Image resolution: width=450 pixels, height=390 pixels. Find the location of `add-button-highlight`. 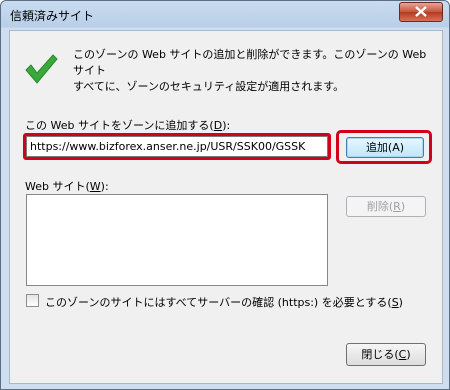

add-button-highlight is located at coordinates (384, 147).